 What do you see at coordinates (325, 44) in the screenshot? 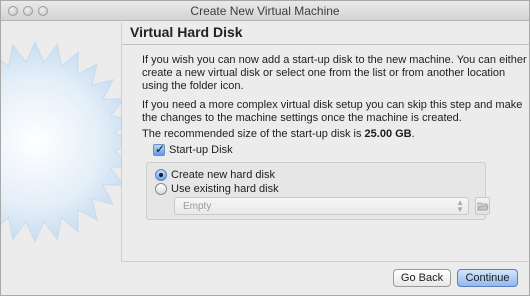
I see `title-divider` at bounding box center [325, 44].